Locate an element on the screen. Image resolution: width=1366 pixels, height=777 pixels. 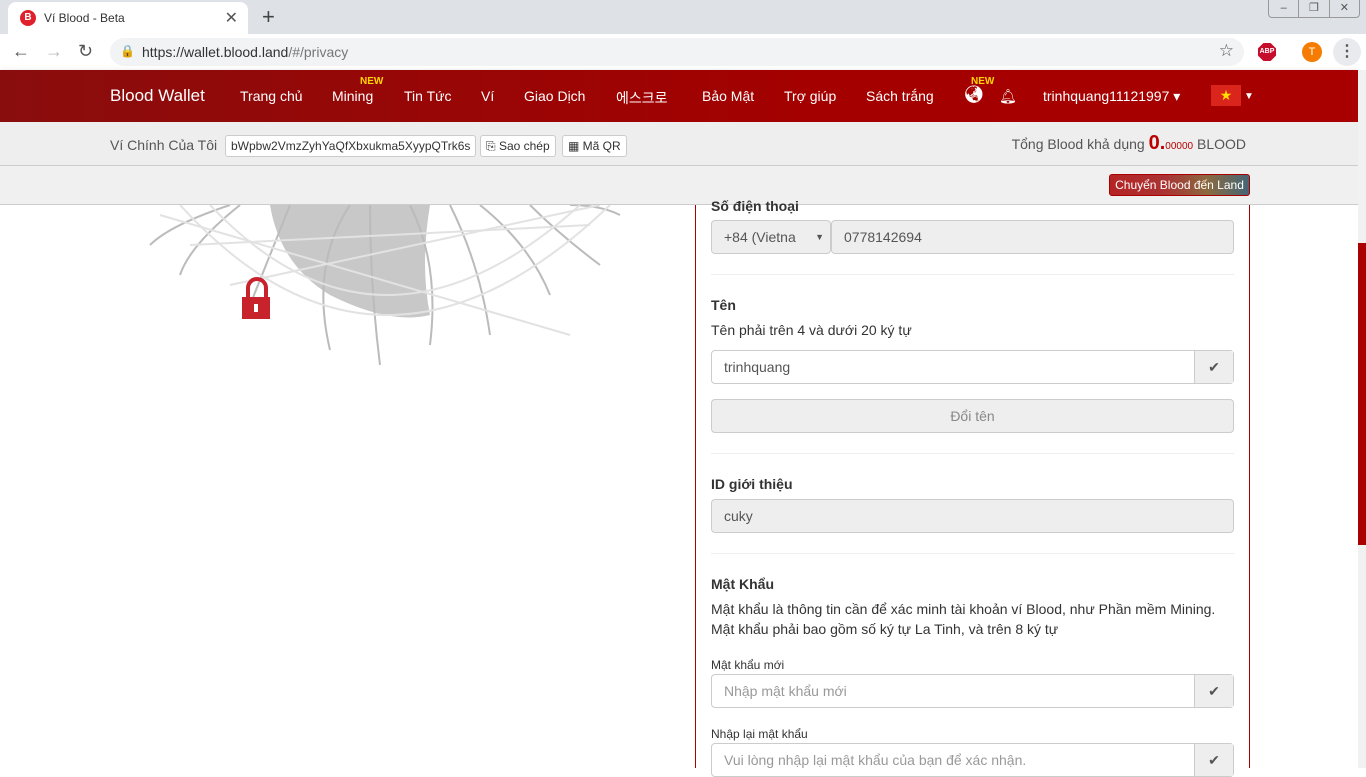
nav-wallet: Ví is located at coordinates (487, 96).